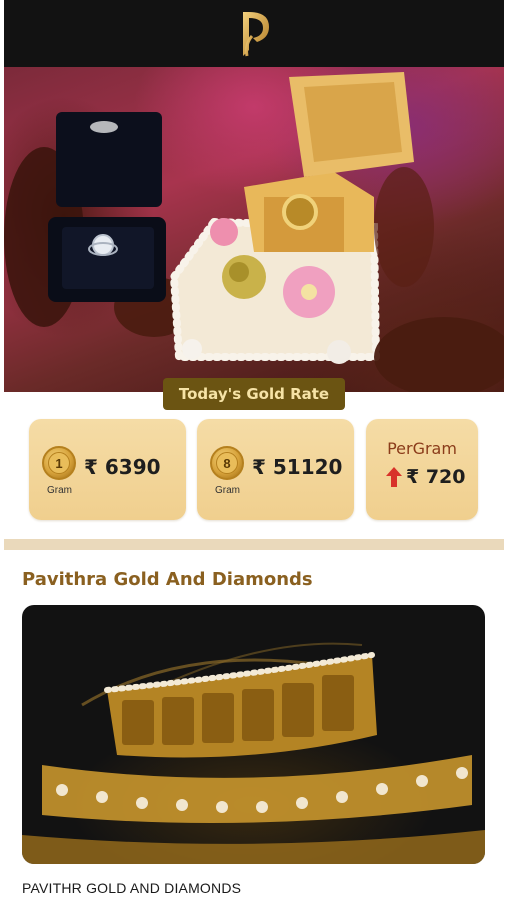 The height and width of the screenshot is (900, 507). I want to click on per-gram-value: ₹ 720, so click(426, 477).